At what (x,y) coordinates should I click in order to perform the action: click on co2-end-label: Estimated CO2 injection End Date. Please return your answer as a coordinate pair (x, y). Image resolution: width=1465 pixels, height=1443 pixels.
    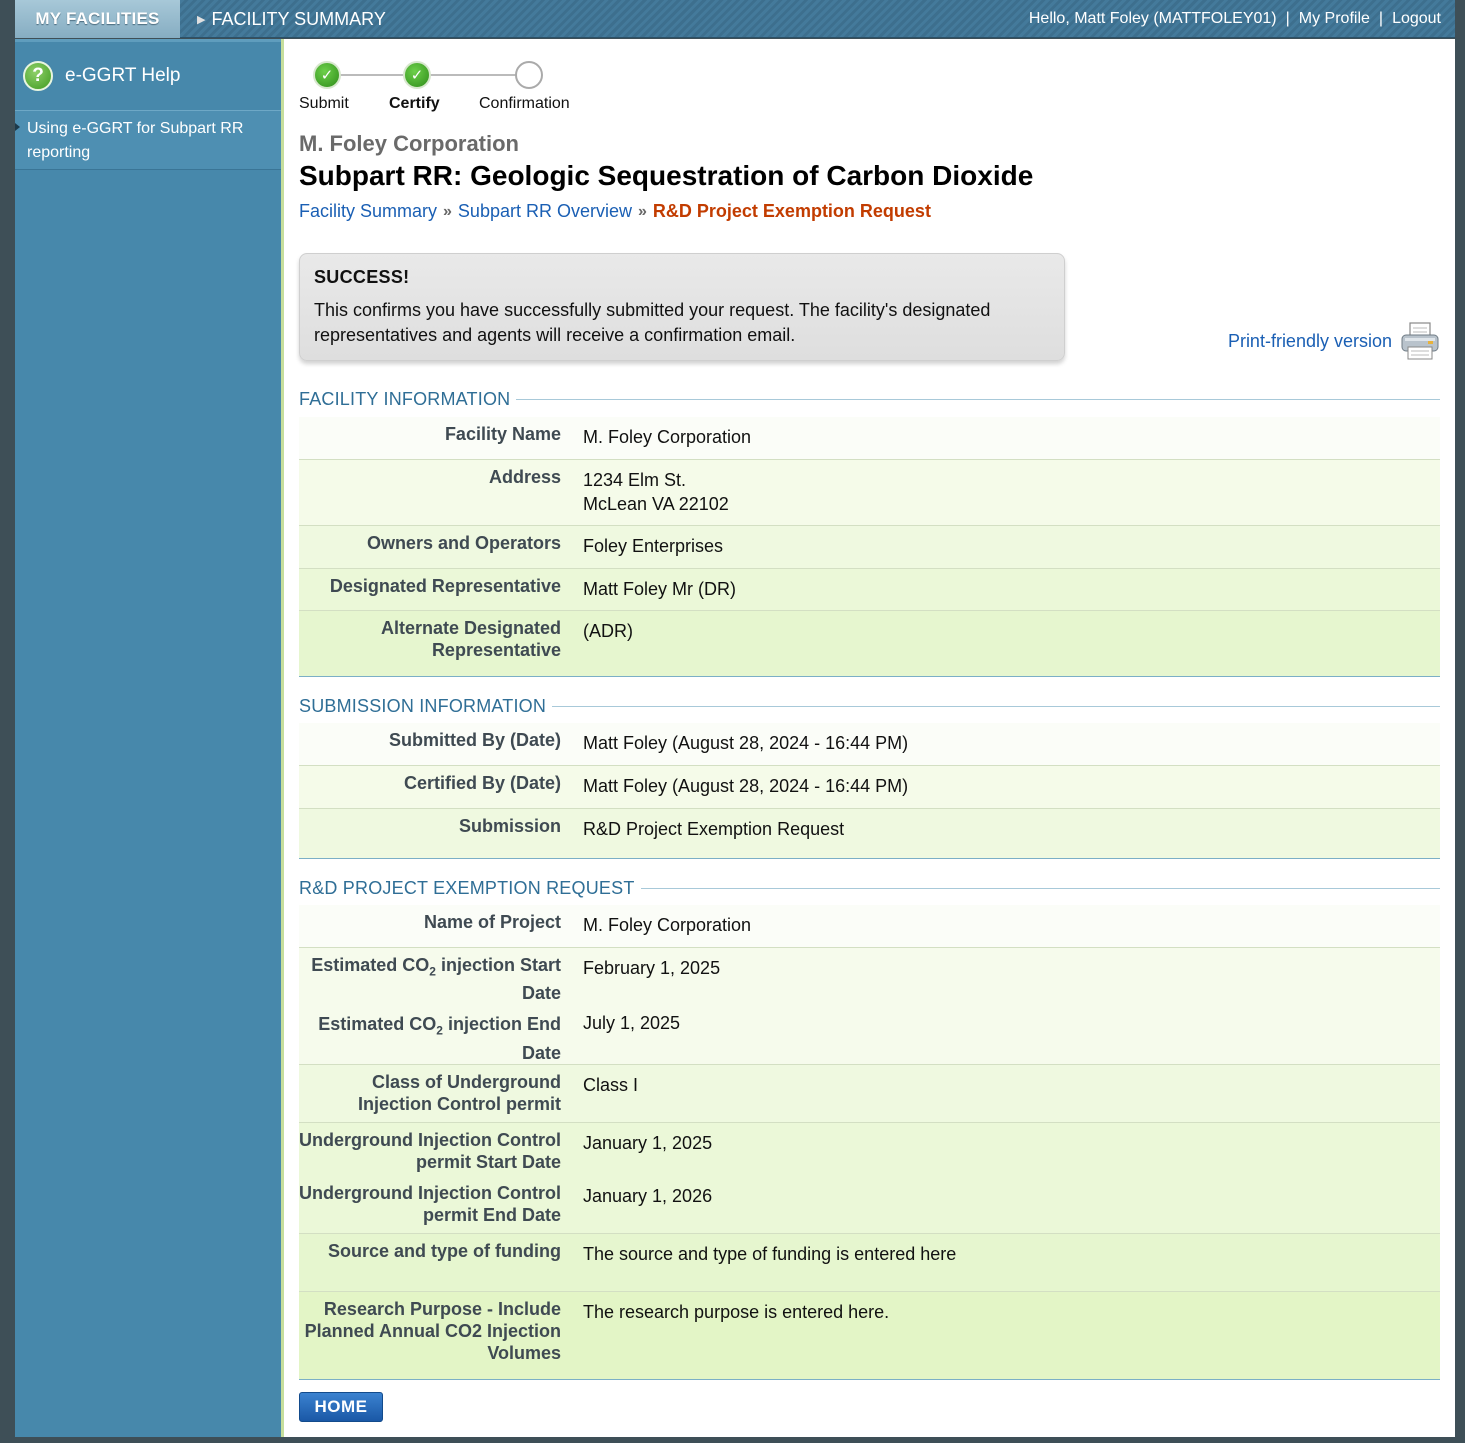
    Looking at the image, I should click on (430, 1038).